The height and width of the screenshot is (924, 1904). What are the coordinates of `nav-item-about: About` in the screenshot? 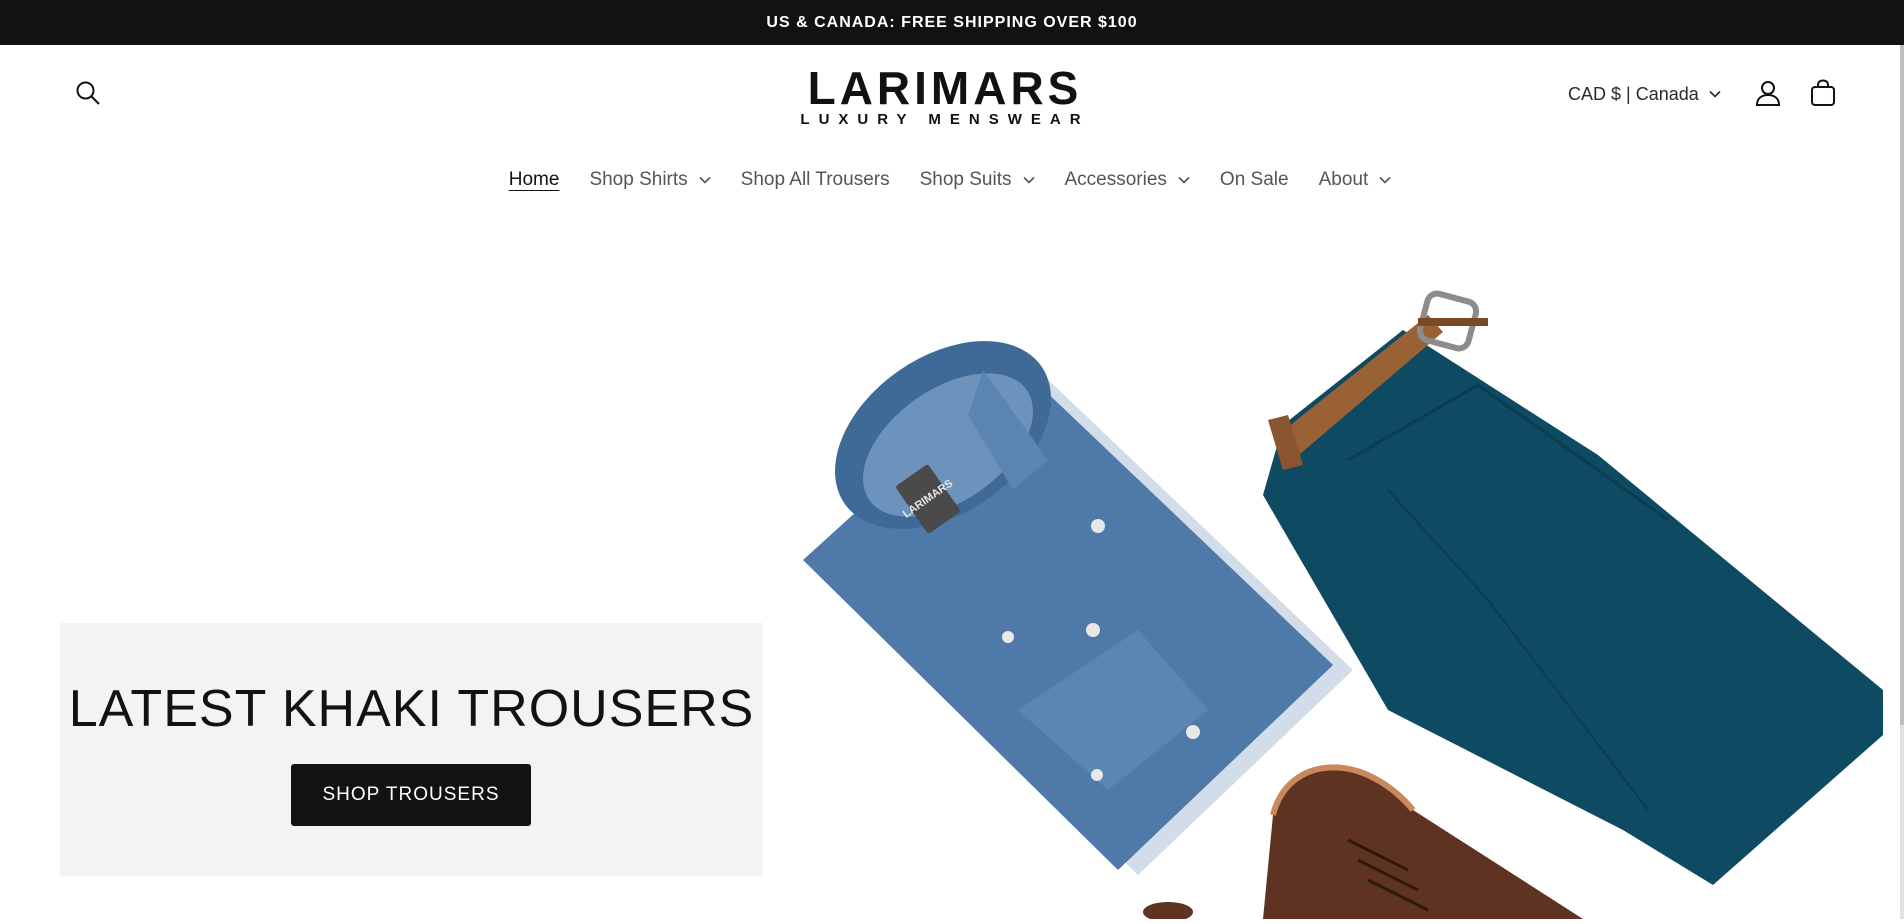 It's located at (1355, 180).